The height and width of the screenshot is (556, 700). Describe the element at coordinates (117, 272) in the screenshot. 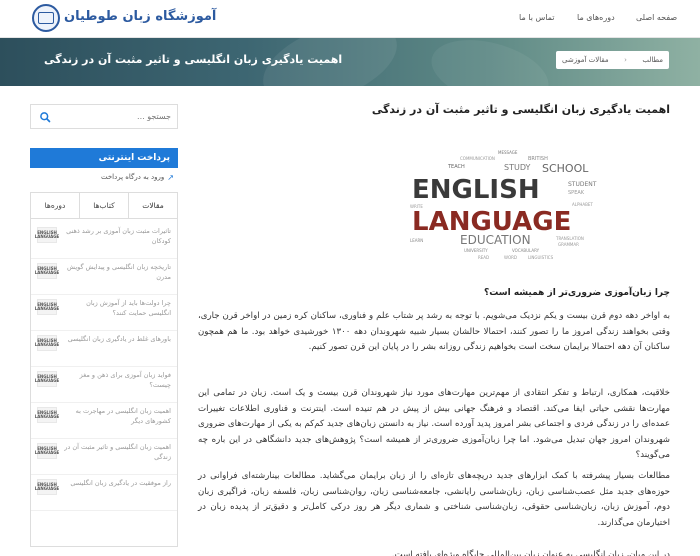

I see `post-title: تاریخچه زبان انگلیسی و پیدایش گویش مدرن` at that location.